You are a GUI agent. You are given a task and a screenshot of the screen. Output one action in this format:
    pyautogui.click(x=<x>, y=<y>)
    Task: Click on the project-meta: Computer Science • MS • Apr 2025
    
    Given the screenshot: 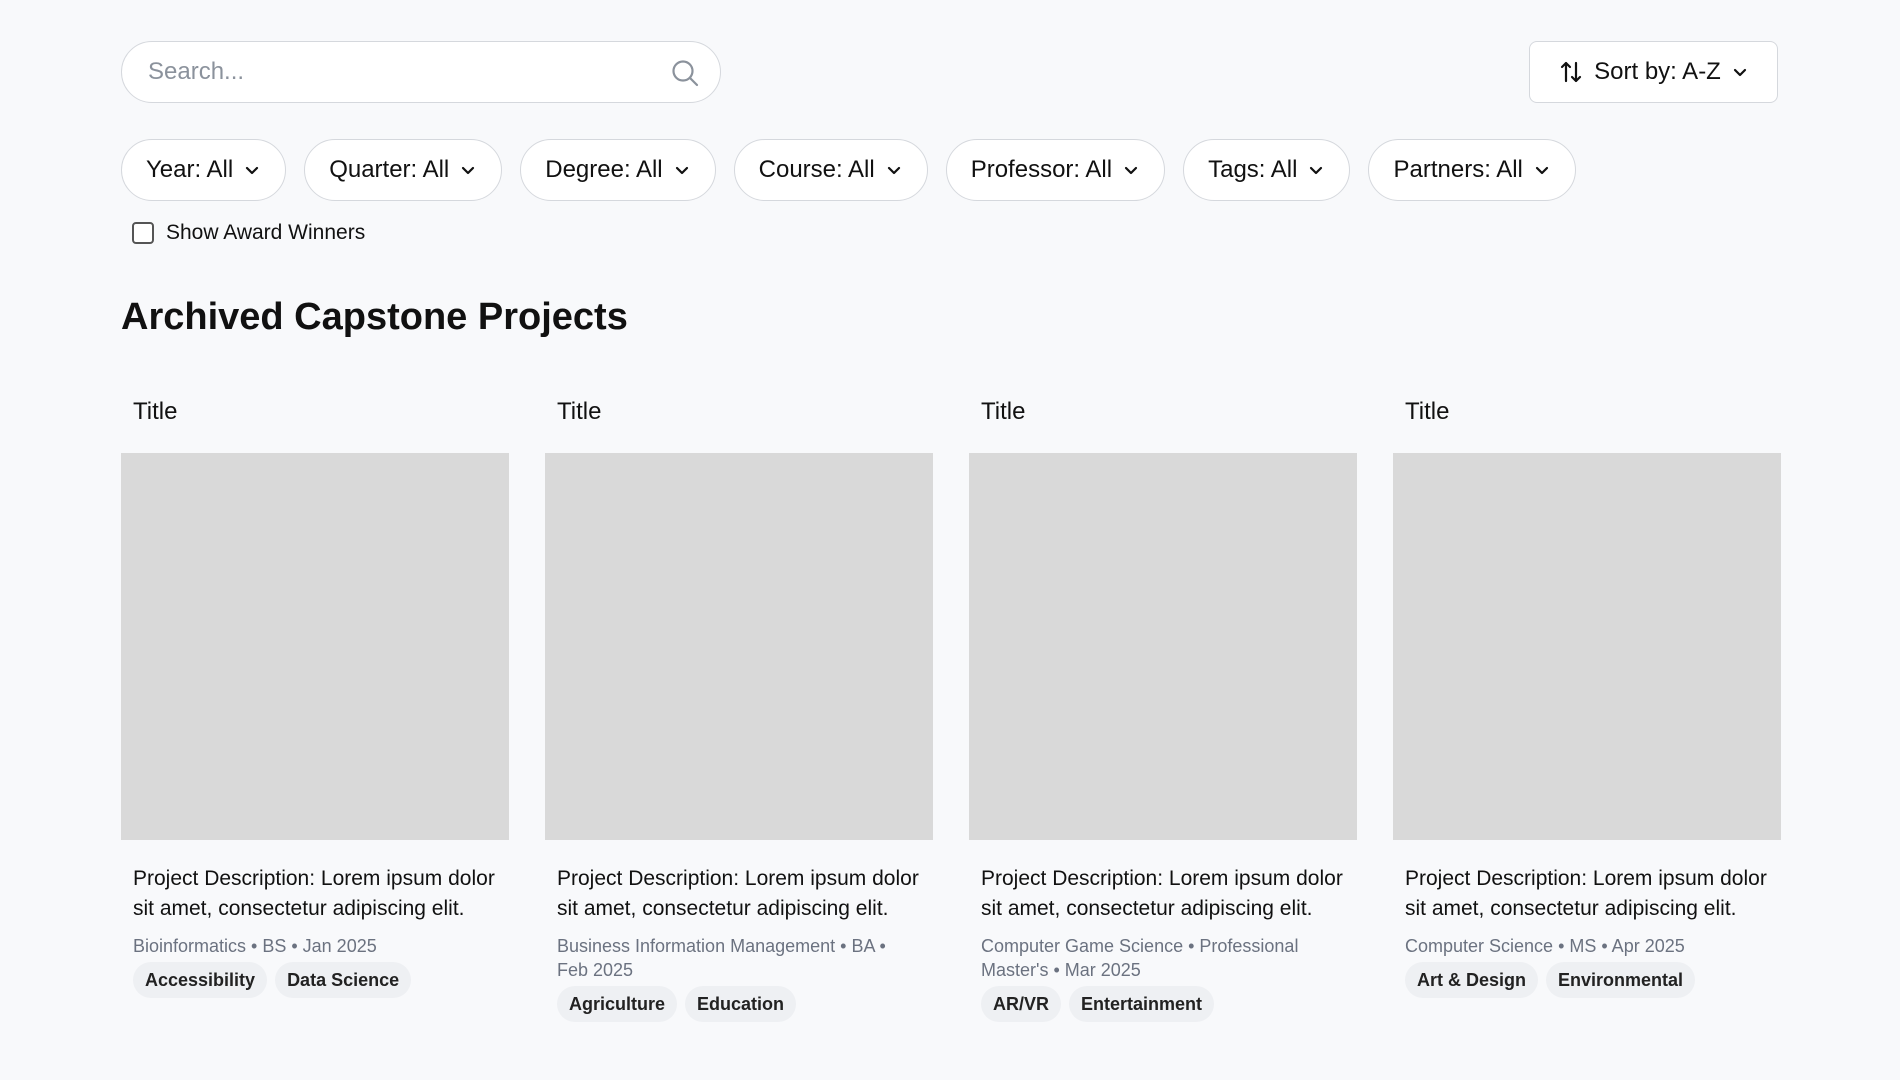 What is the action you would take?
    pyautogui.click(x=1545, y=946)
    